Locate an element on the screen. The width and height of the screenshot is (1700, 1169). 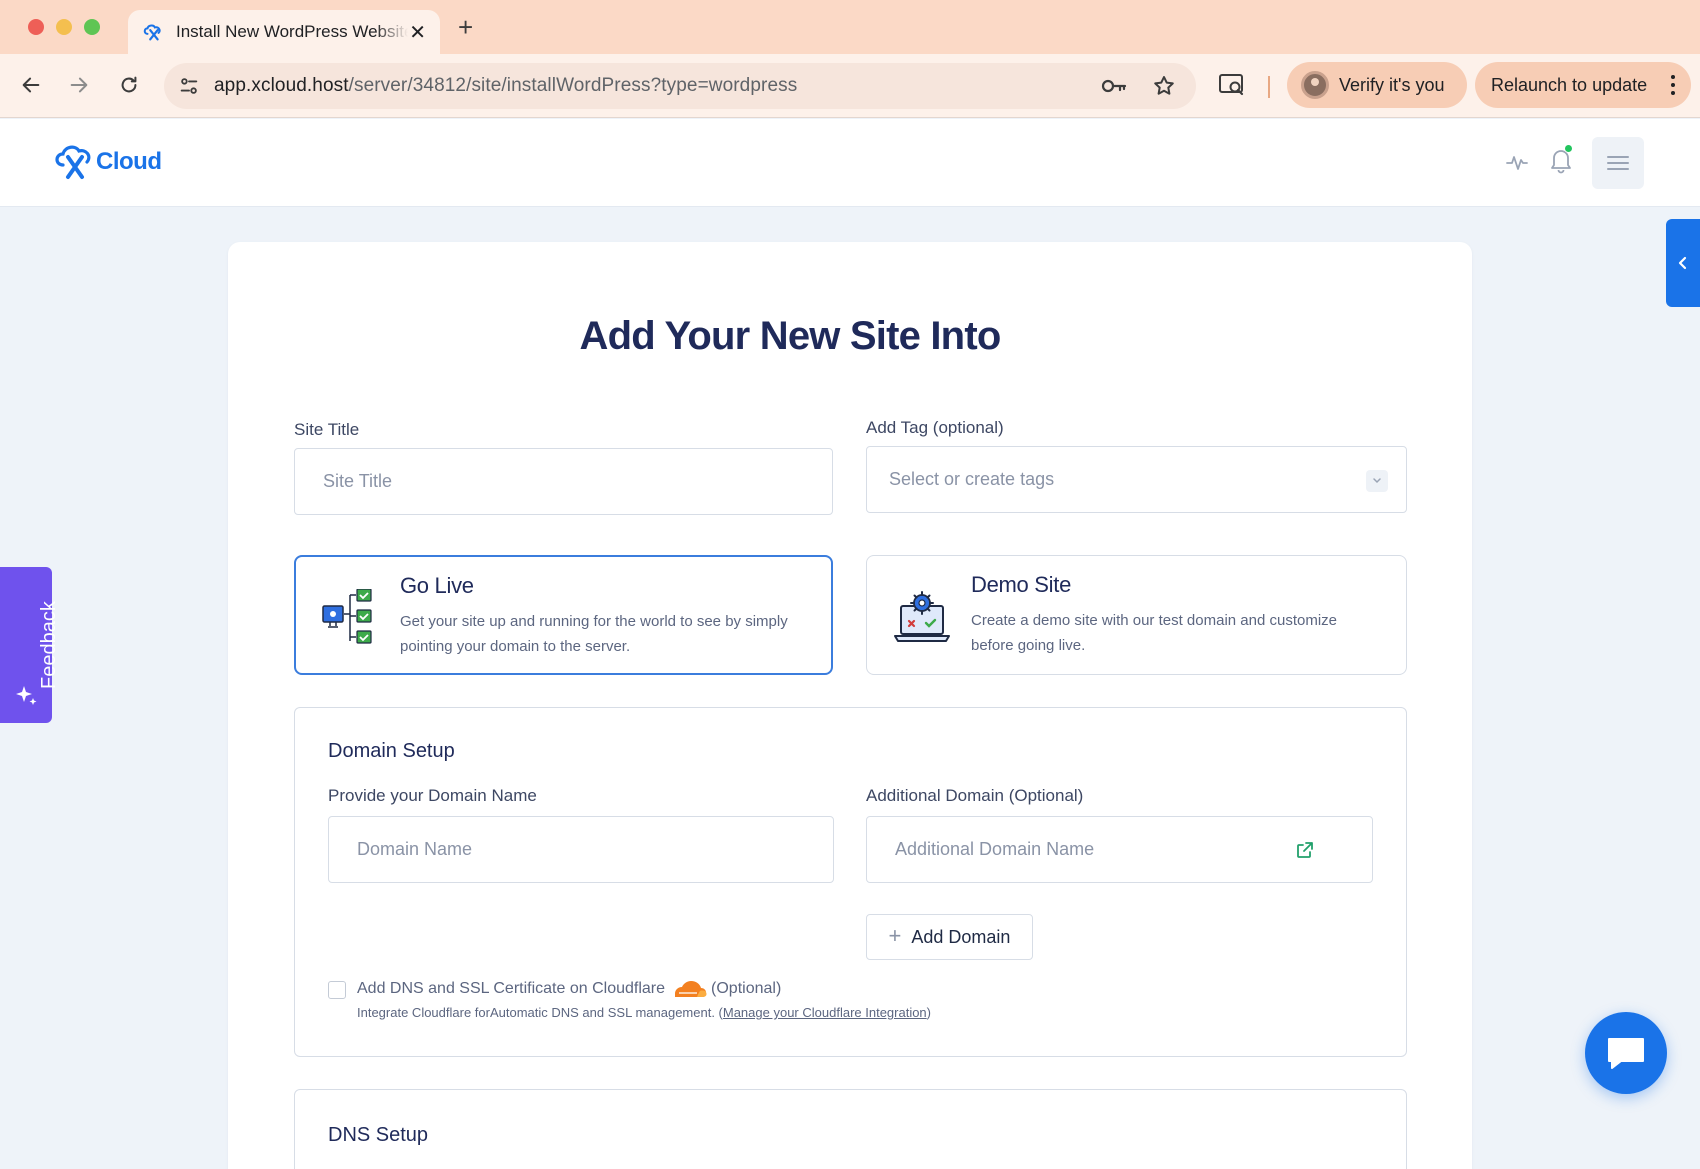
minimize-window-button is located at coordinates (64, 27).